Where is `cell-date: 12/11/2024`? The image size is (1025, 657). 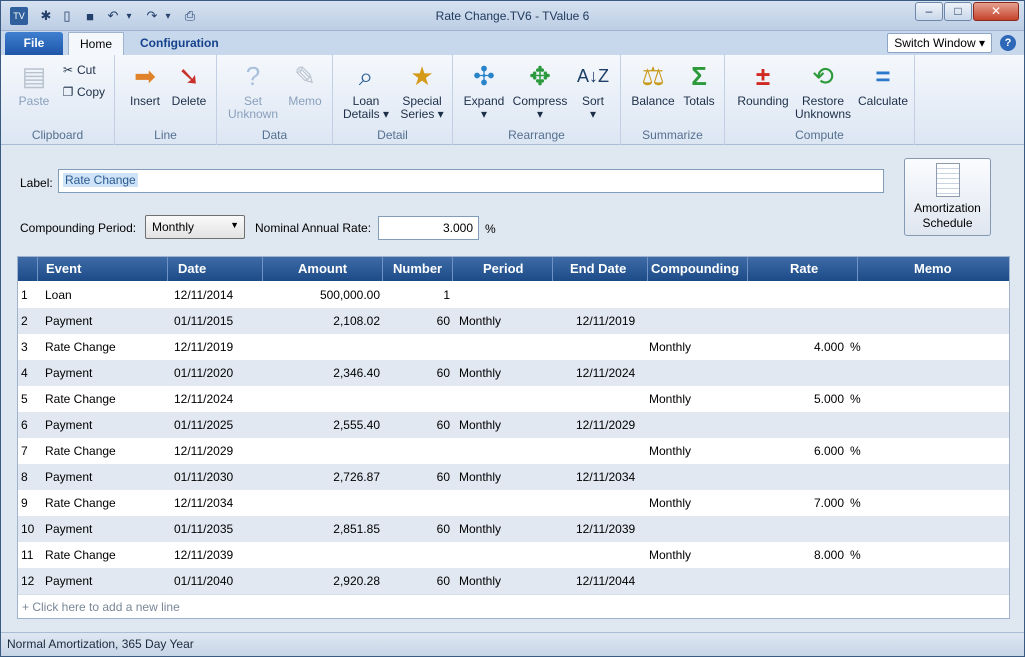 cell-date: 12/11/2024 is located at coordinates (203, 399).